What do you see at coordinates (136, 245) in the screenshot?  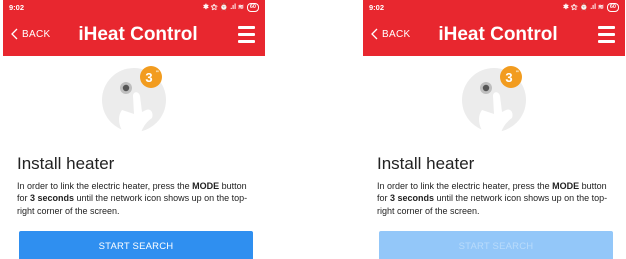 I see `start-search-button: START SEARCH` at bounding box center [136, 245].